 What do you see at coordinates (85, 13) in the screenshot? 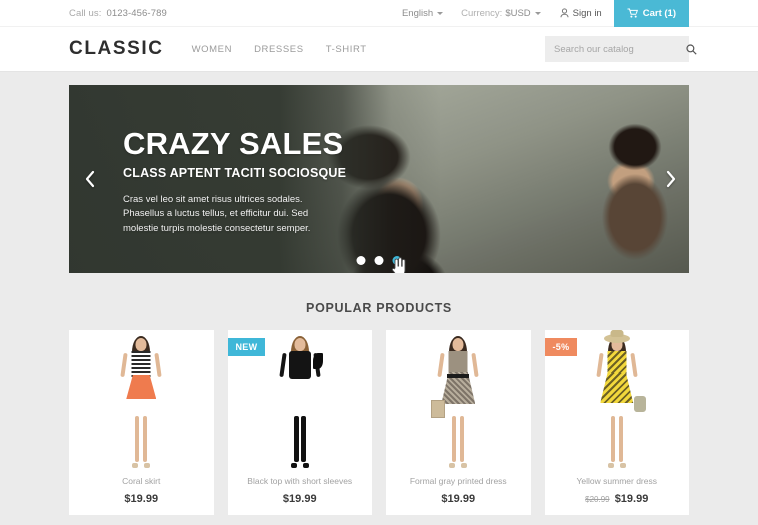
I see `call-us-label: Call us:` at bounding box center [85, 13].